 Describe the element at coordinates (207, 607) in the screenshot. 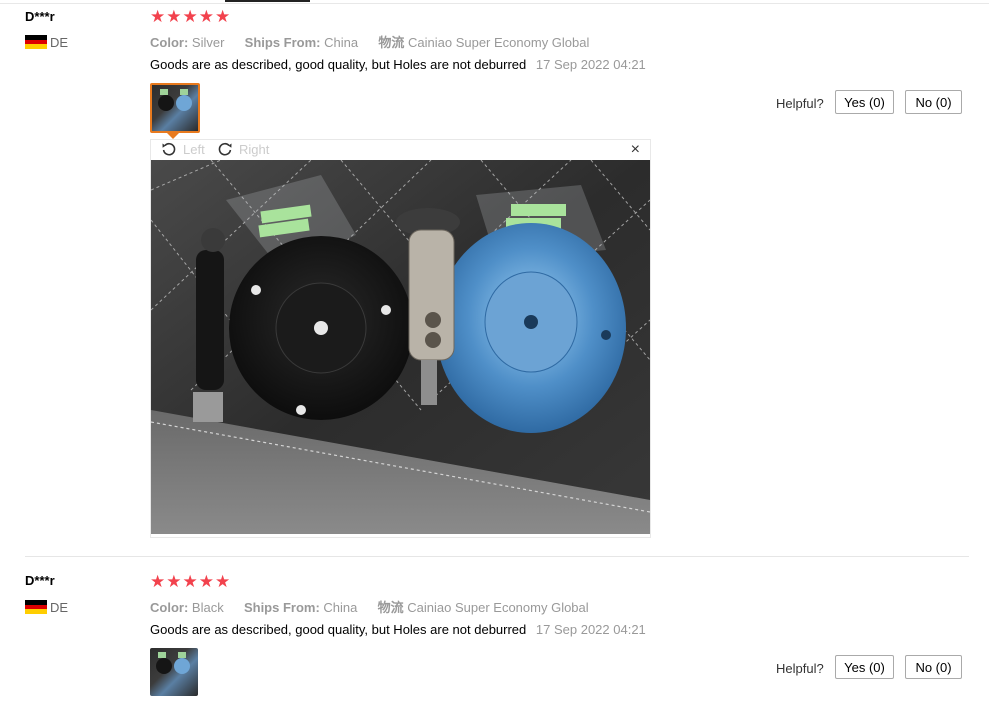

I see `prop-value-color: Black` at that location.